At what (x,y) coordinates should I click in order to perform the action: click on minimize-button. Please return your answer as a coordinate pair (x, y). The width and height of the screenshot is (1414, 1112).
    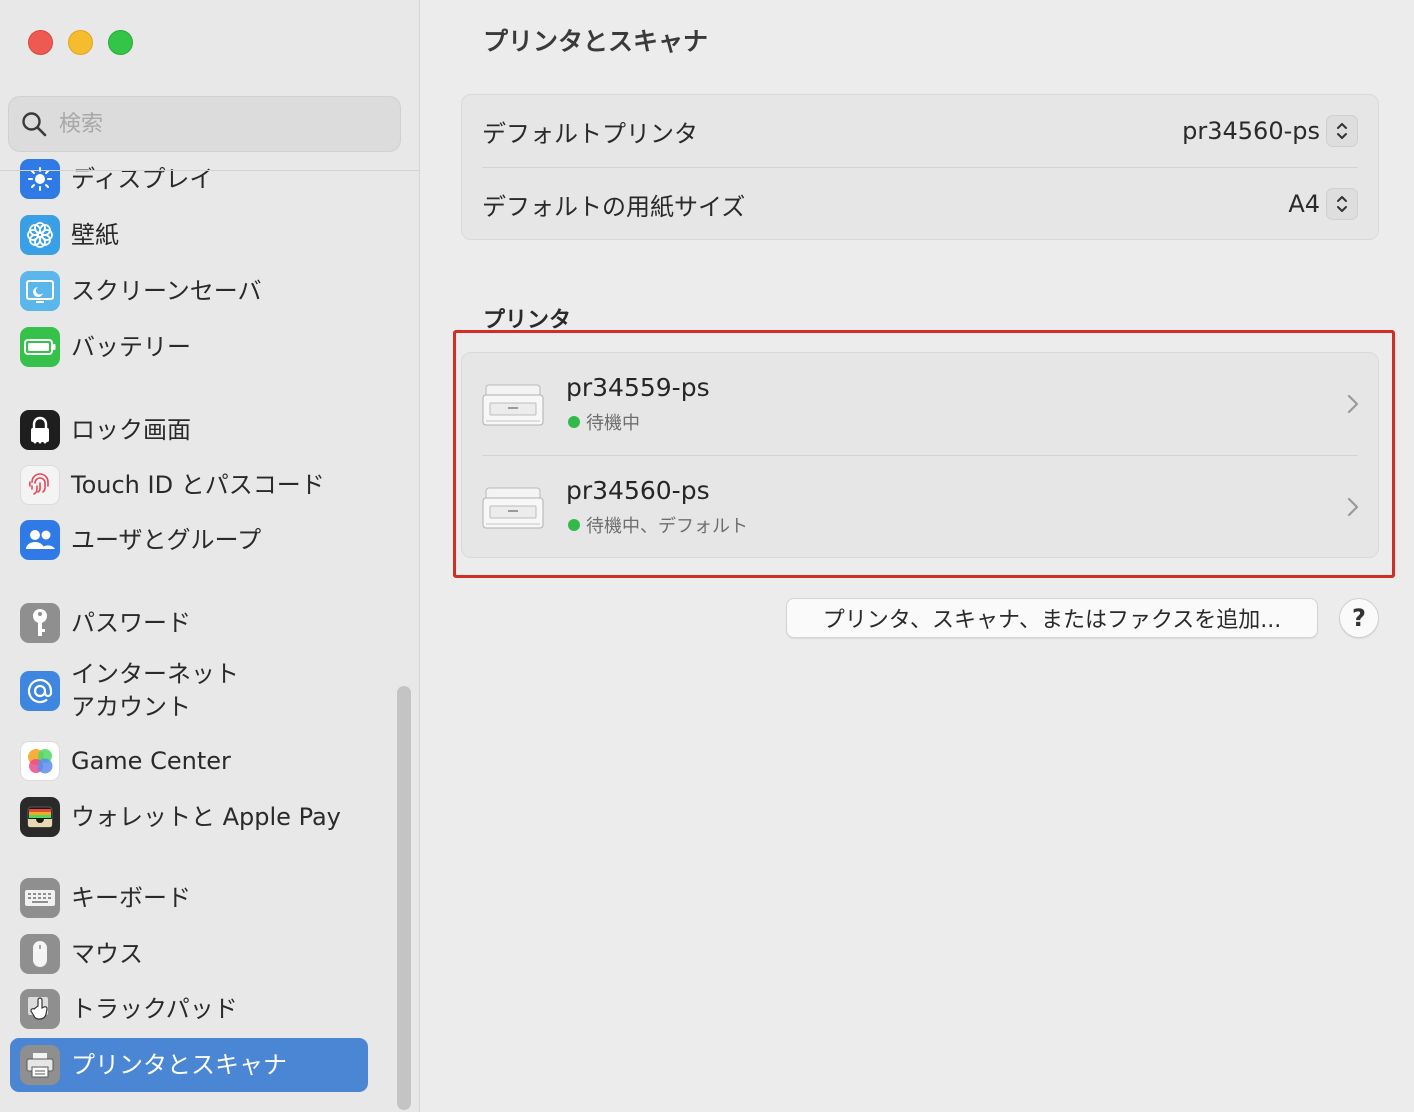
    Looking at the image, I should click on (80, 42).